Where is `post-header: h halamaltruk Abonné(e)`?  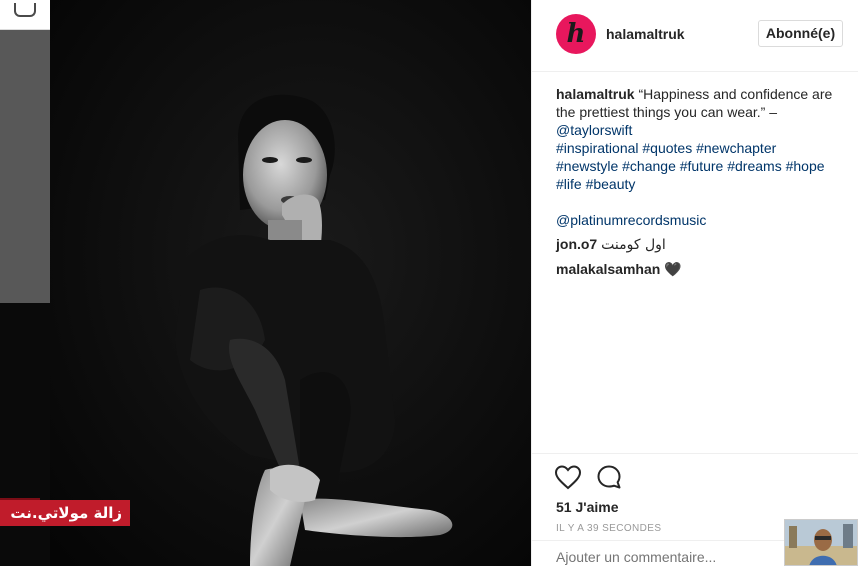
post-header: h halamaltruk Abonné(e) is located at coordinates (695, 36).